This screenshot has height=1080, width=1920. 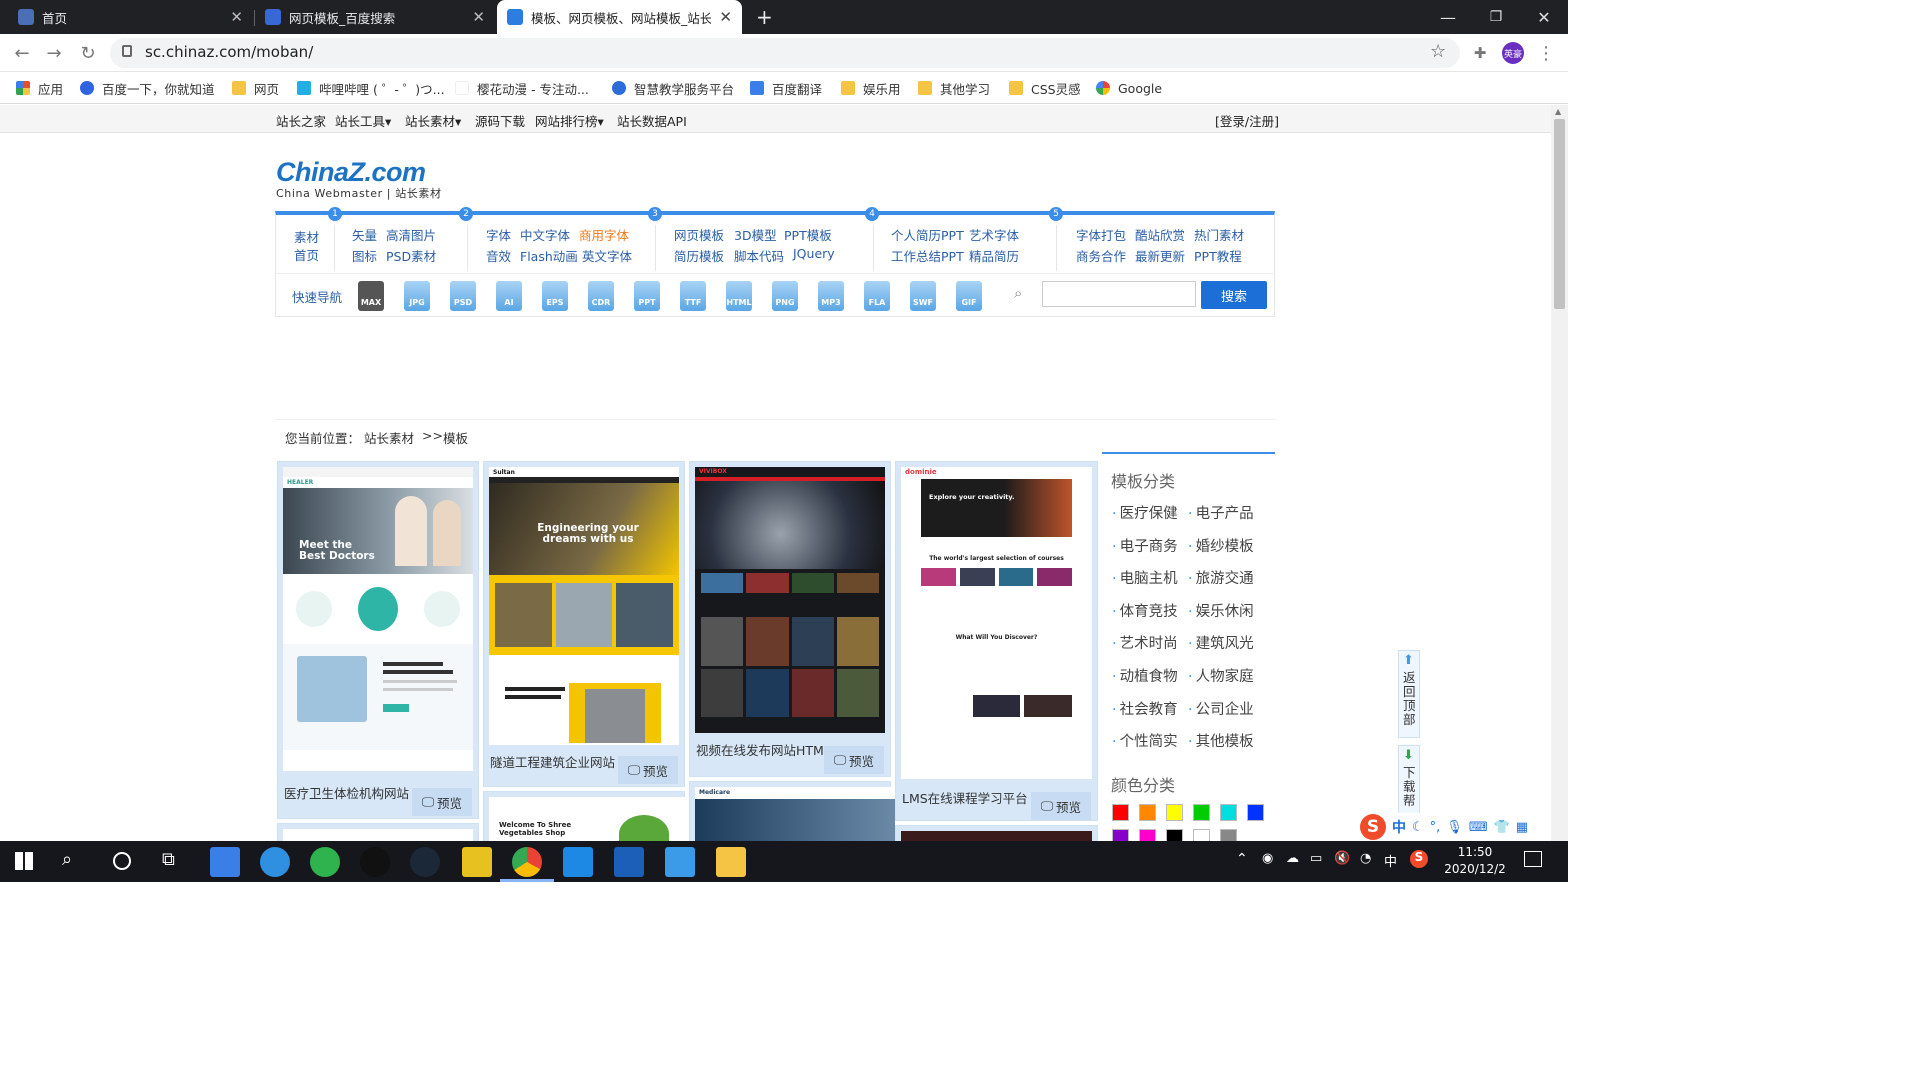 I want to click on template-card-medicare: Medicare, so click(x=792, y=811).